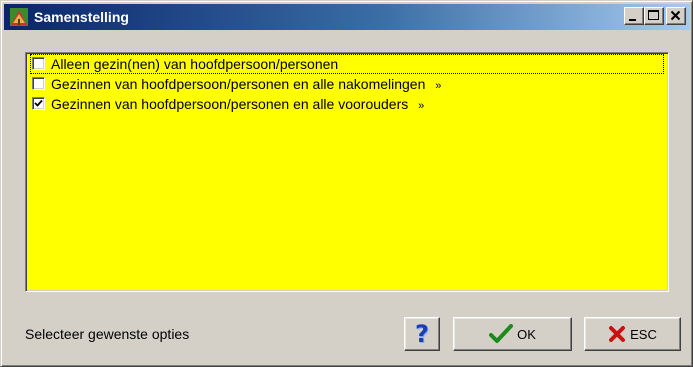 The image size is (693, 367). I want to click on window-controls, so click(655, 16).